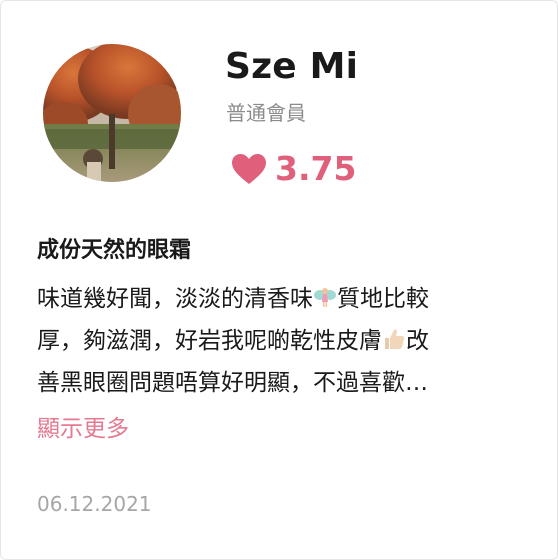 Image resolution: width=558 pixels, height=560 pixels. Describe the element at coordinates (83, 429) in the screenshot. I see `show-more-link: 顯示更多` at that location.